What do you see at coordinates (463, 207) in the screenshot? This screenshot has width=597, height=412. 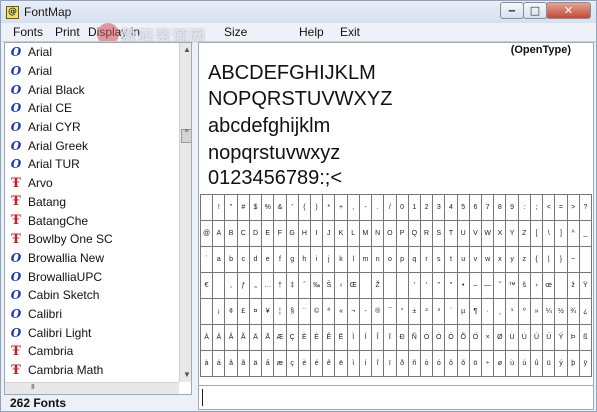 I see `glyph-cell: 5` at bounding box center [463, 207].